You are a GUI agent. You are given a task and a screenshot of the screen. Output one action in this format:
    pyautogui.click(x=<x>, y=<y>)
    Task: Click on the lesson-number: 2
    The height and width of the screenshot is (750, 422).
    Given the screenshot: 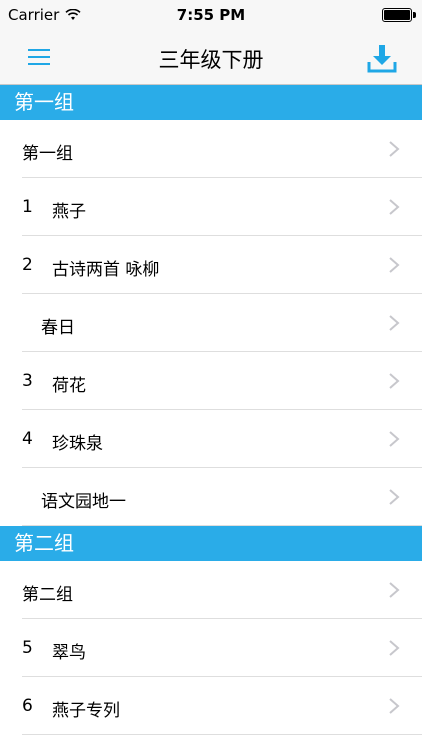 What is the action you would take?
    pyautogui.click(x=27, y=265)
    